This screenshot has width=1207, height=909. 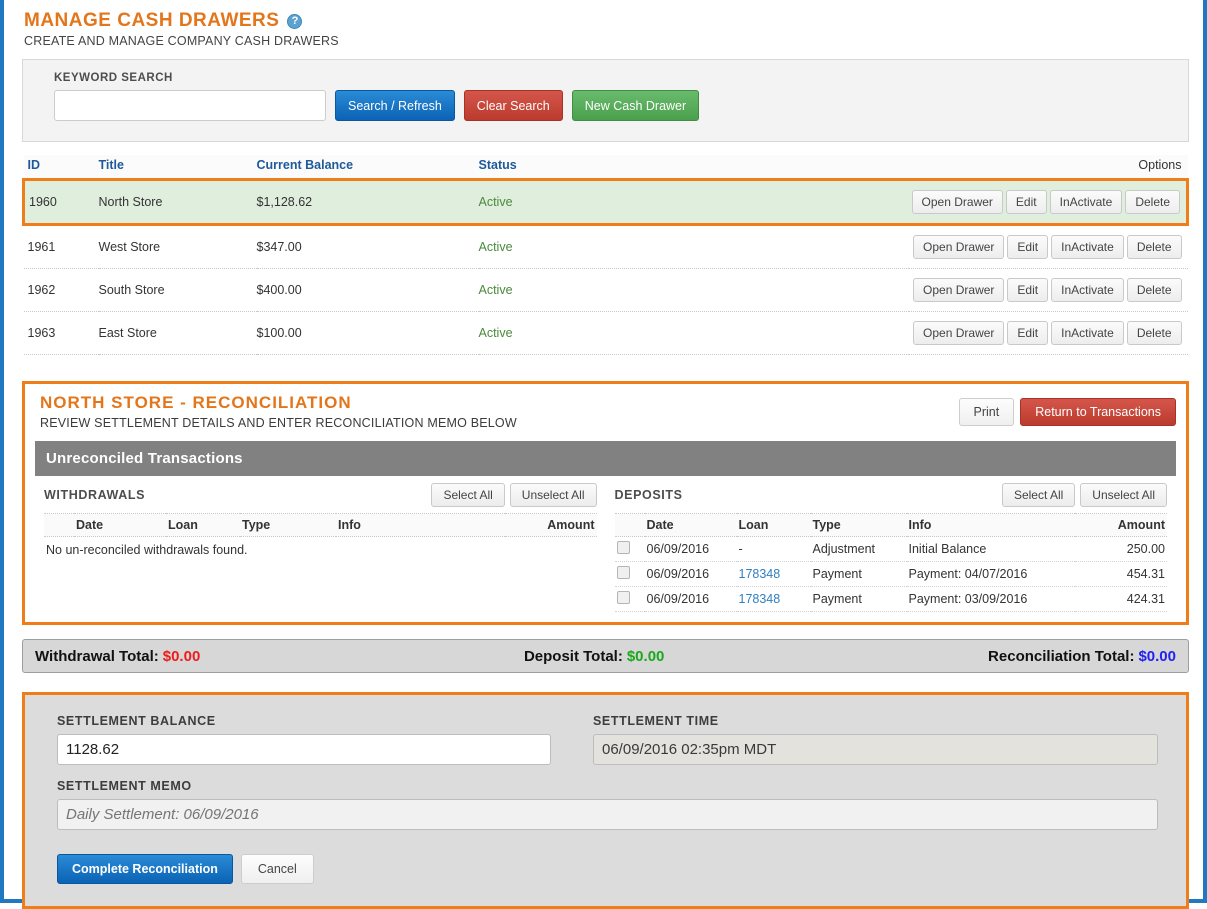 I want to click on search-input, so click(x=190, y=105).